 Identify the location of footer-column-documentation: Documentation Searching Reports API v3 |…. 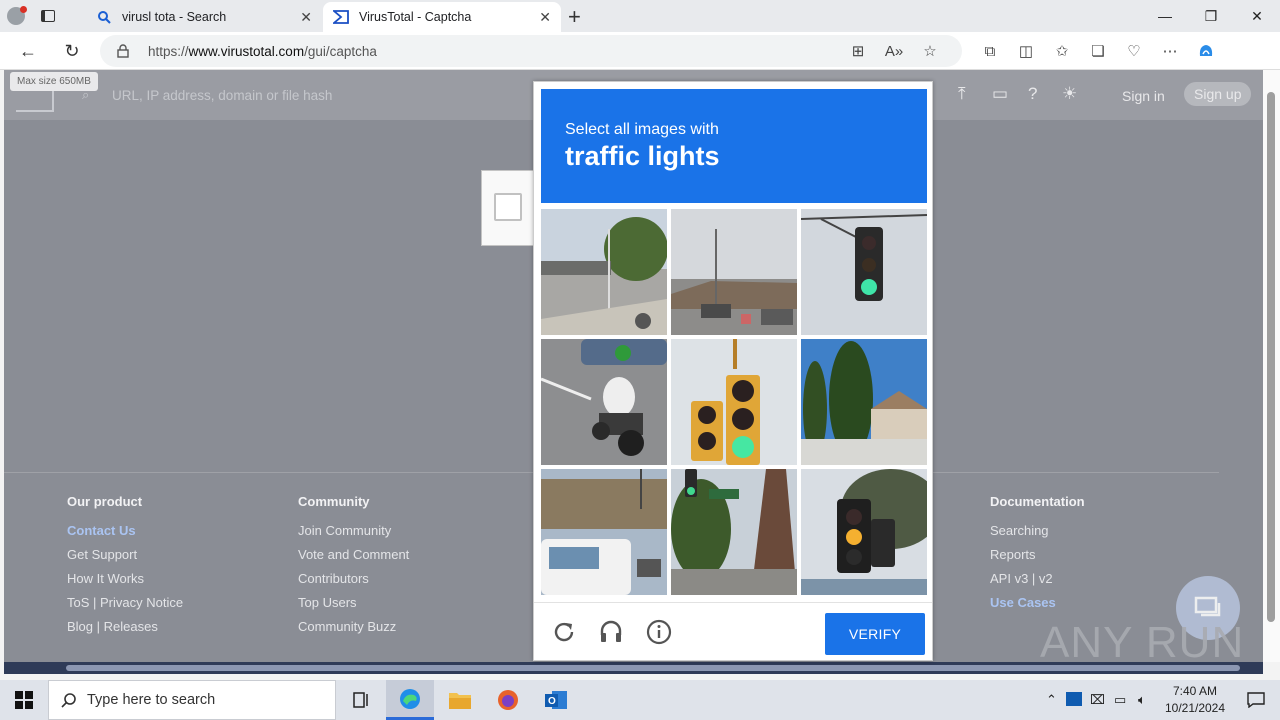
(1037, 556).